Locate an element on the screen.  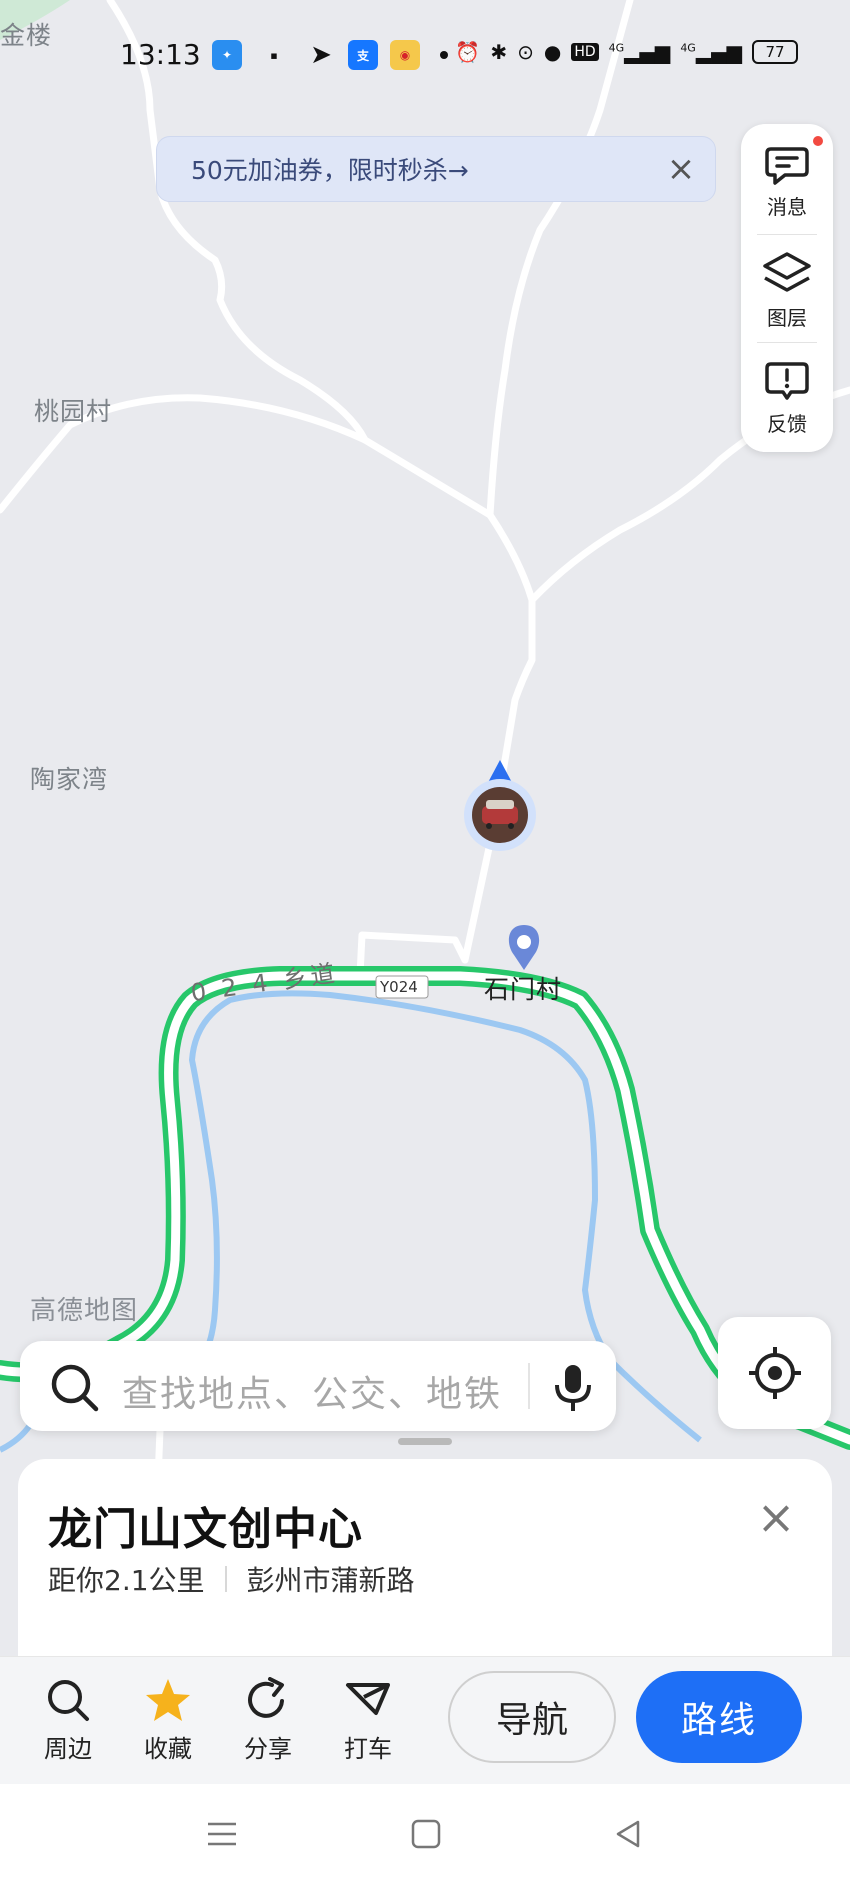
close-icon: × is located at coordinates (776, 1517).